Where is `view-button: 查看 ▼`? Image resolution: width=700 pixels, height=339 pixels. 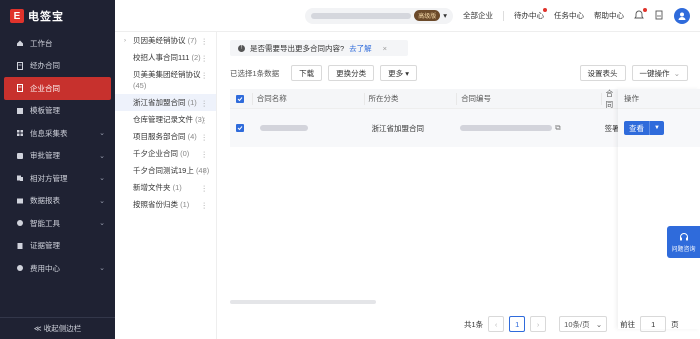 view-button: 查看 ▼ is located at coordinates (644, 128).